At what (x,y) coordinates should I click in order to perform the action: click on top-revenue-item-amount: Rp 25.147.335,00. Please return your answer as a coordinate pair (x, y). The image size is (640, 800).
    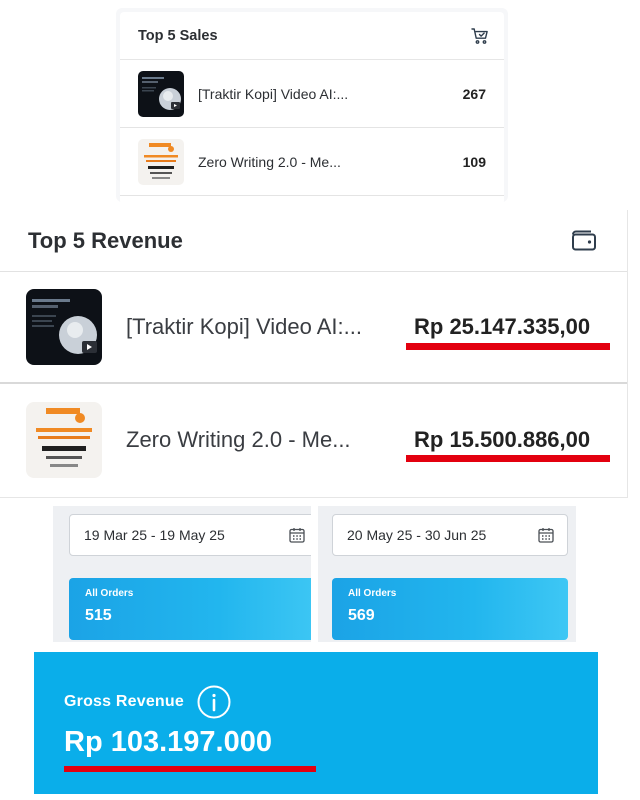
    Looking at the image, I should click on (502, 326).